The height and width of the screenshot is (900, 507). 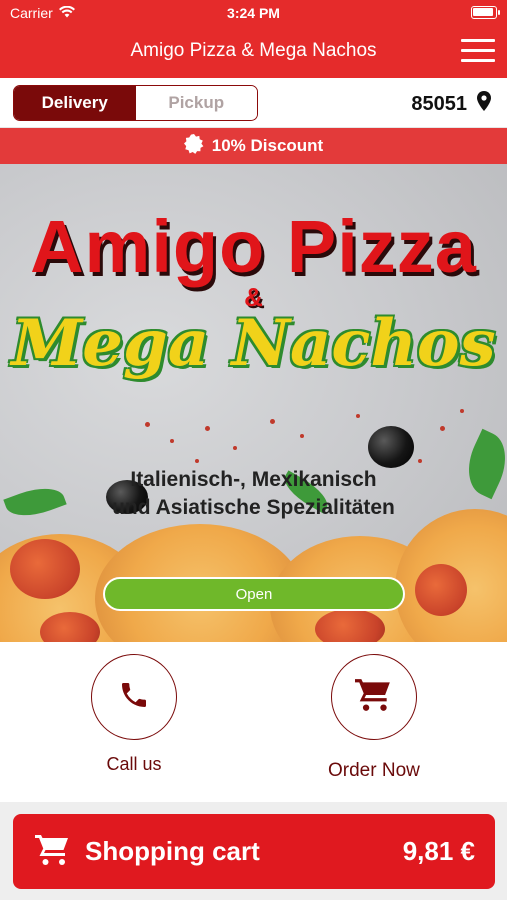 I want to click on shopping-cart-button: Shopping cart 9,81 €, so click(x=254, y=851).